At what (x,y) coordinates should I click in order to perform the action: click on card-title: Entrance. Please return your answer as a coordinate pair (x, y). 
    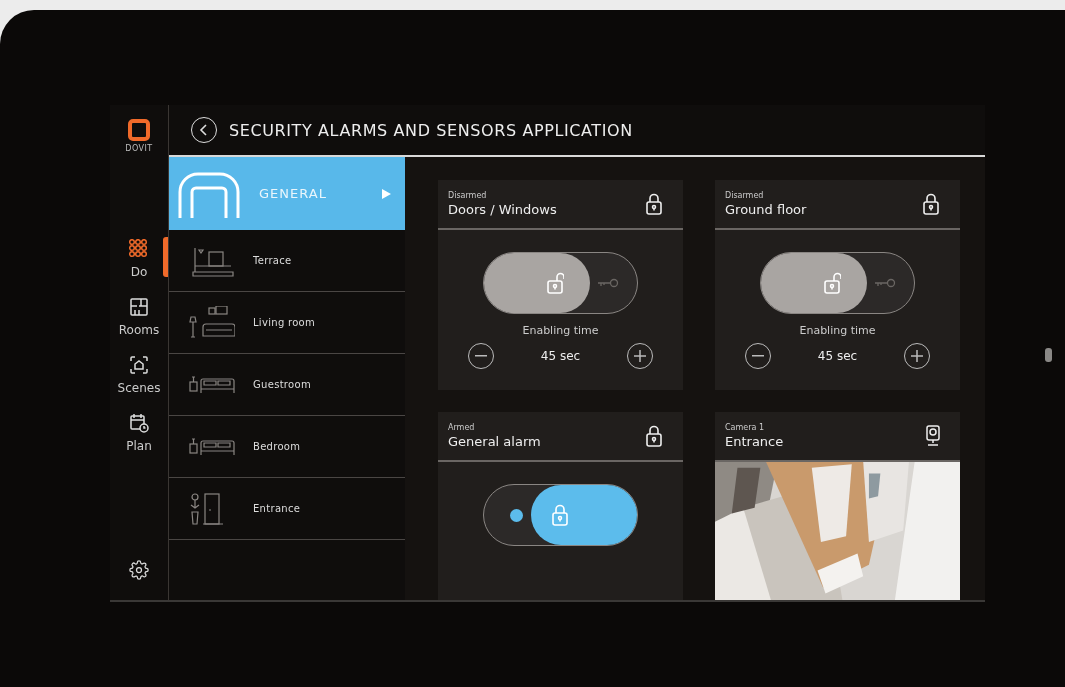
    Looking at the image, I should click on (754, 441).